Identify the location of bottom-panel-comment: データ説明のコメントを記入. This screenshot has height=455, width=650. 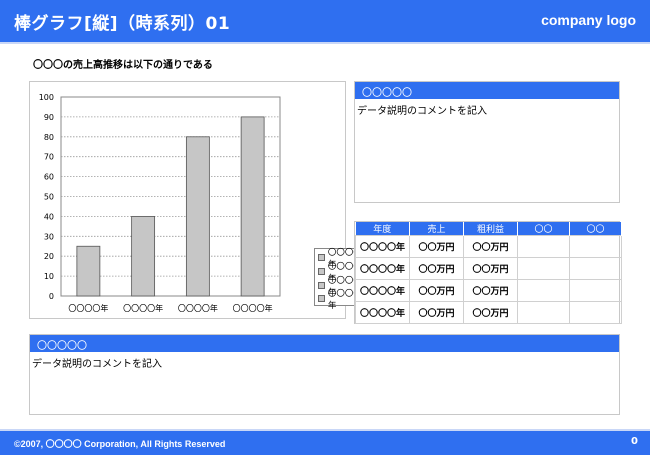
(97, 364).